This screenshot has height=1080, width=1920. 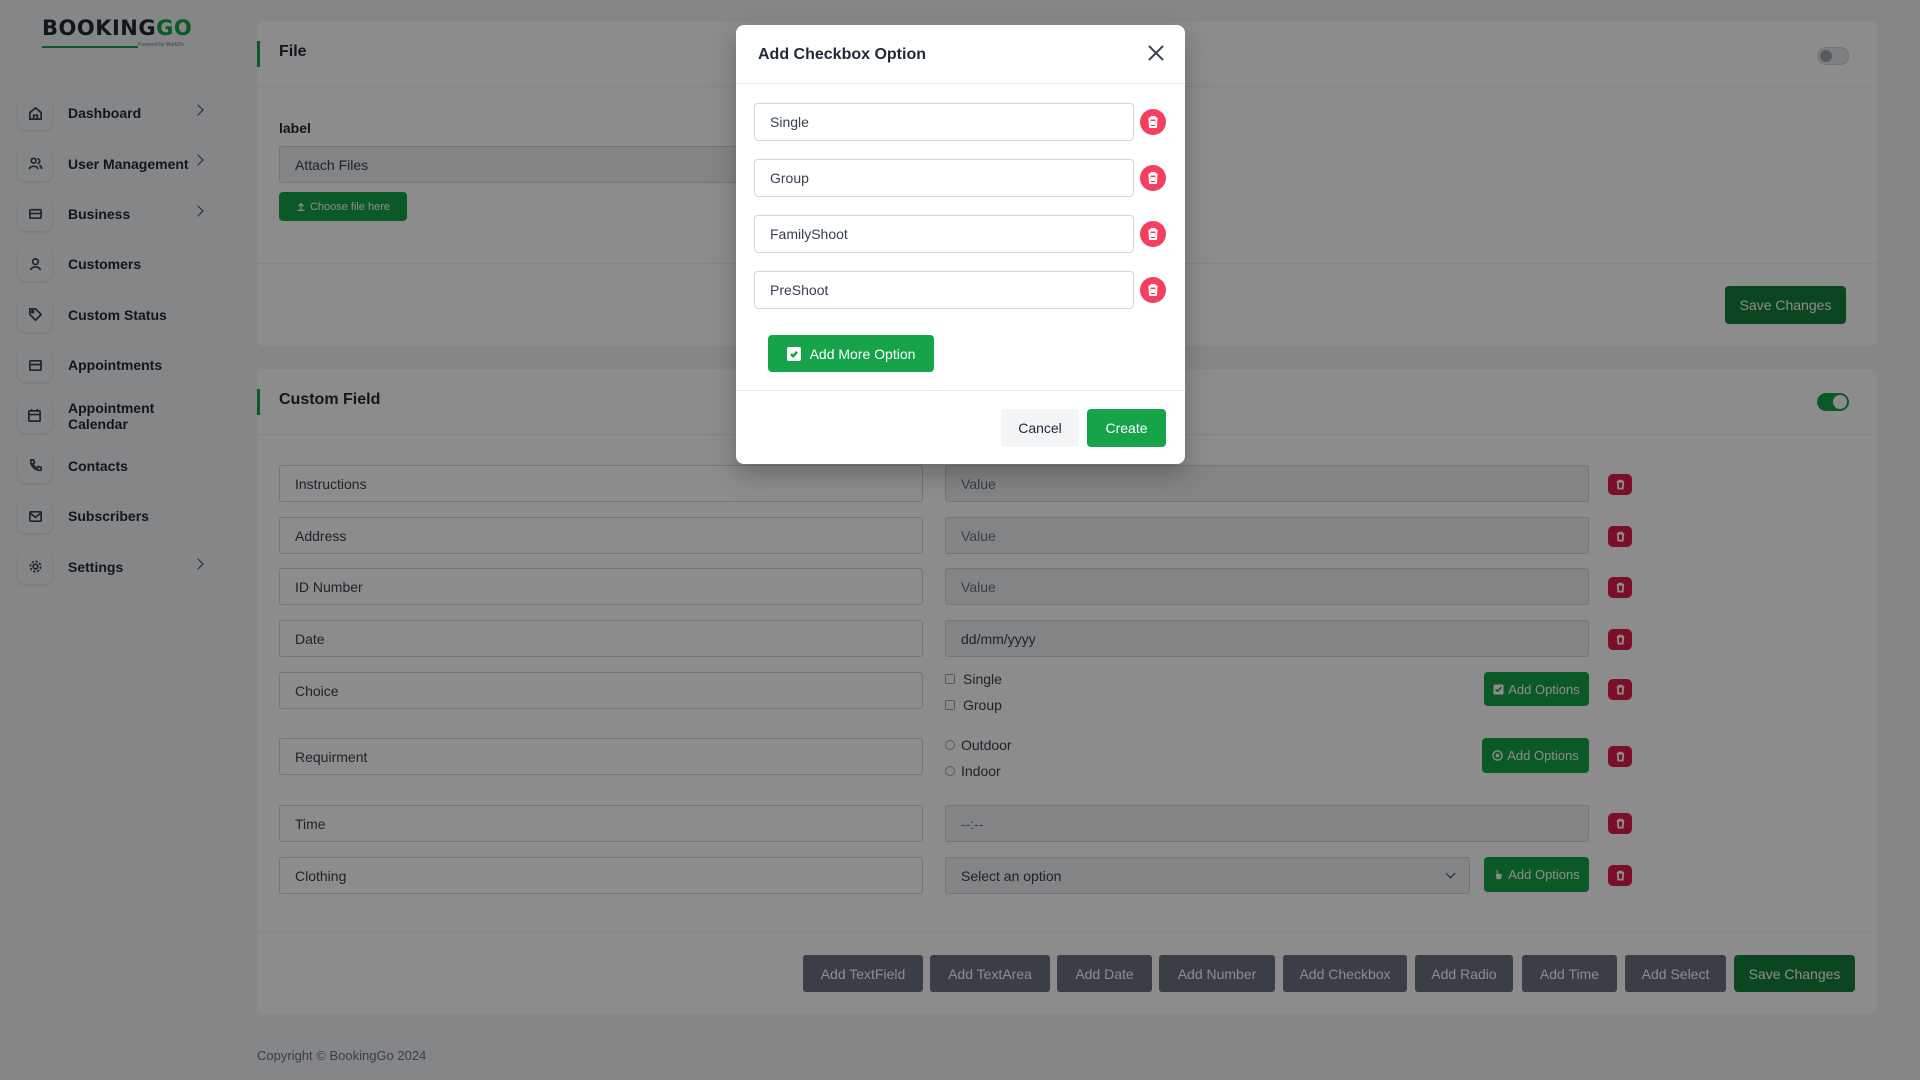 I want to click on modal-divider, so click(x=960, y=390).